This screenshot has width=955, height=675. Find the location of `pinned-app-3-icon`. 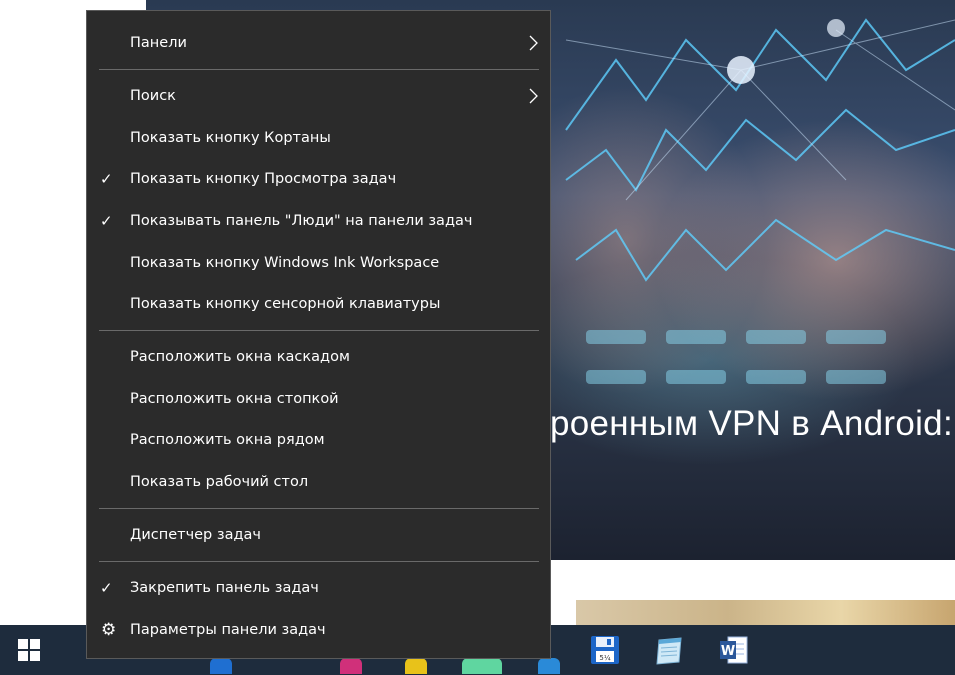

pinned-app-3-icon is located at coordinates (416, 666).